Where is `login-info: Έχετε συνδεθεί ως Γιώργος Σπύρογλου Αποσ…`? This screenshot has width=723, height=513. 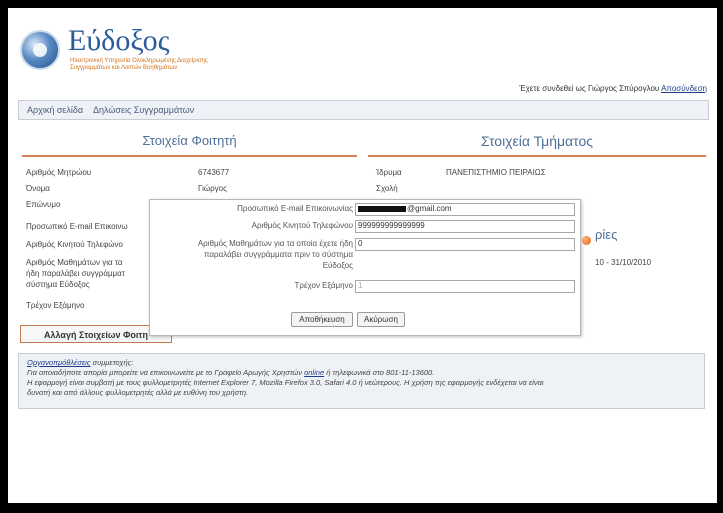
login-info: Έχετε συνδεθεί ως Γιώργος Σπύρογλου Αποσ… is located at coordinates (613, 88).